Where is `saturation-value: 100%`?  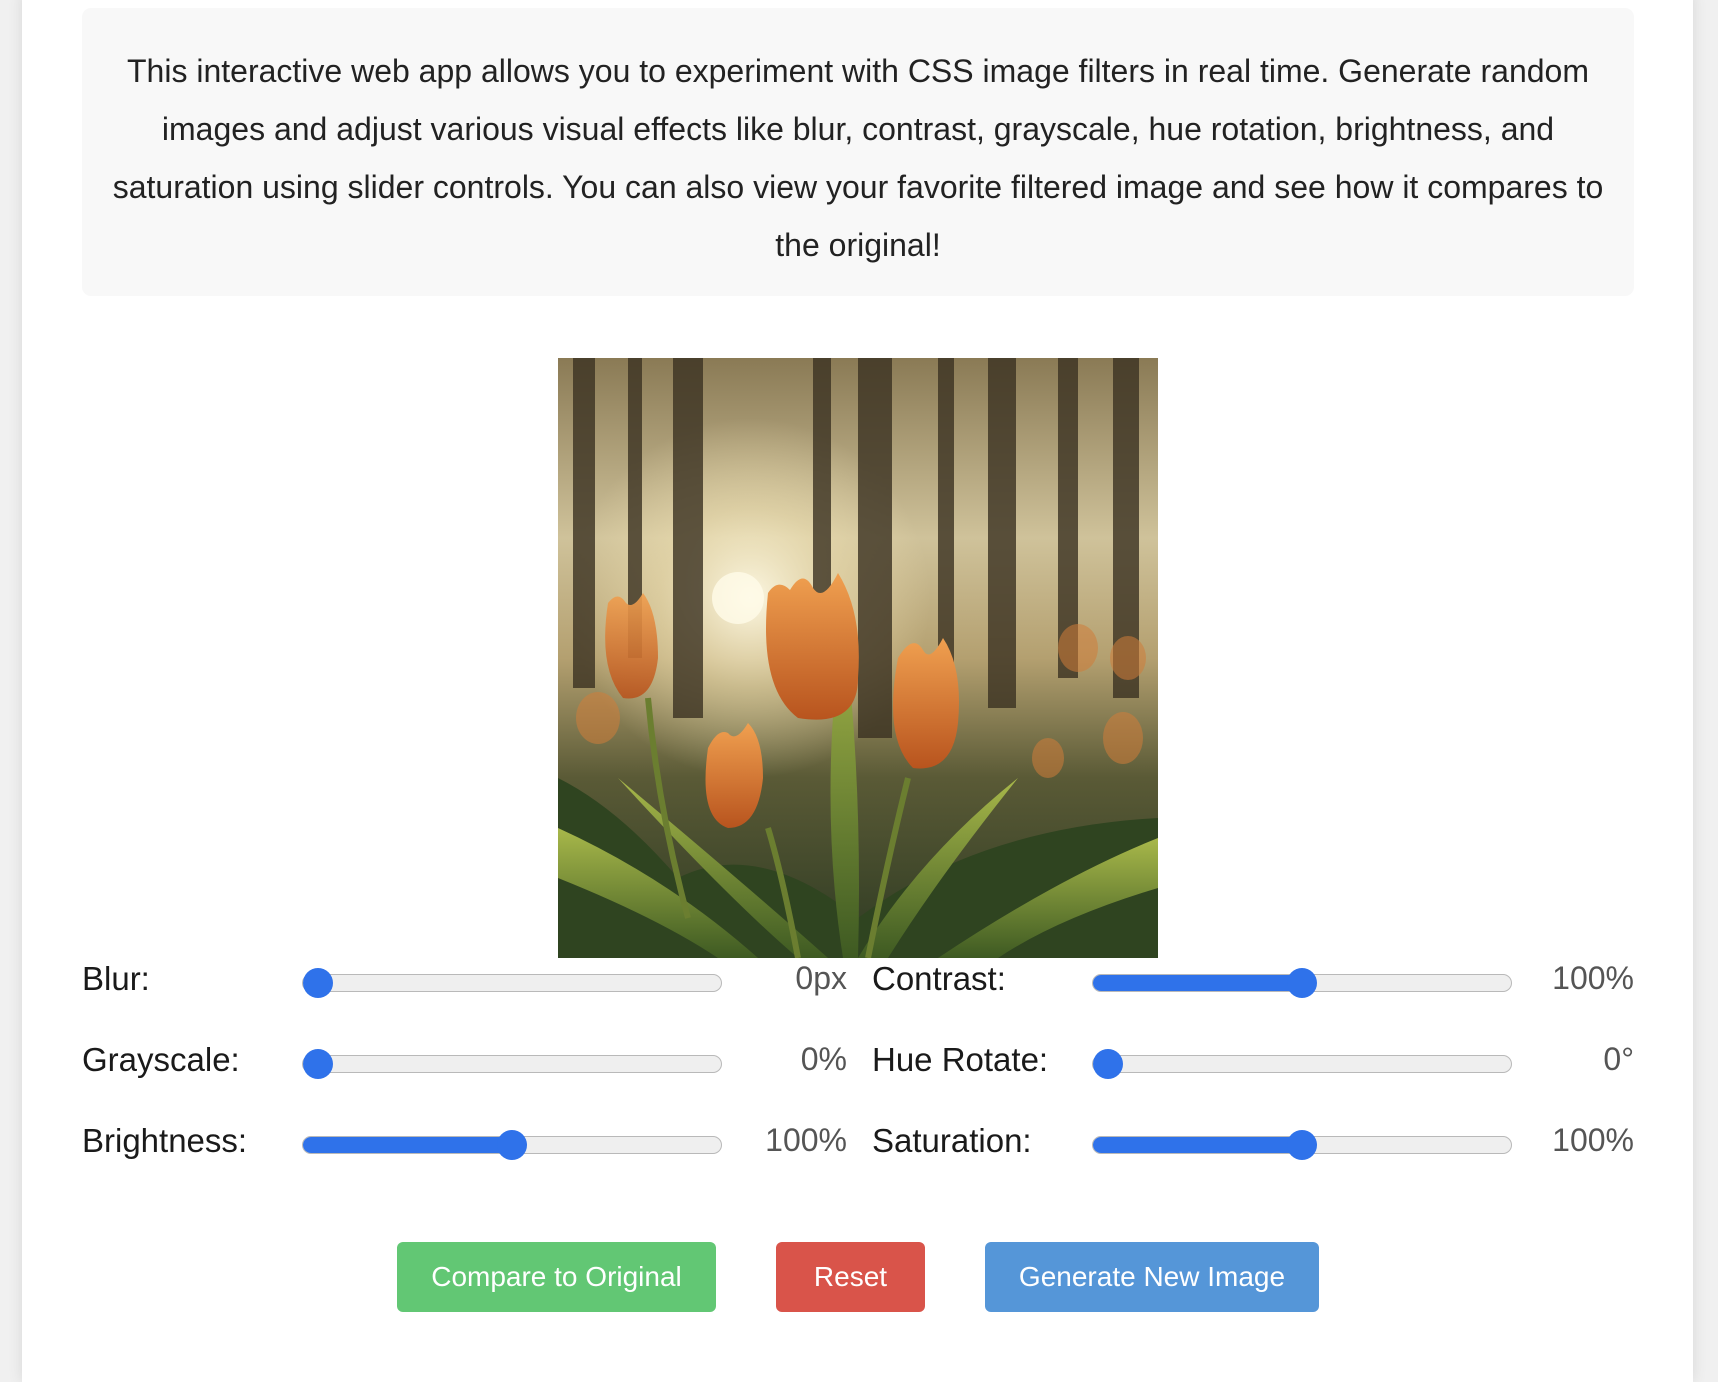
saturation-value: 100% is located at coordinates (1593, 1140).